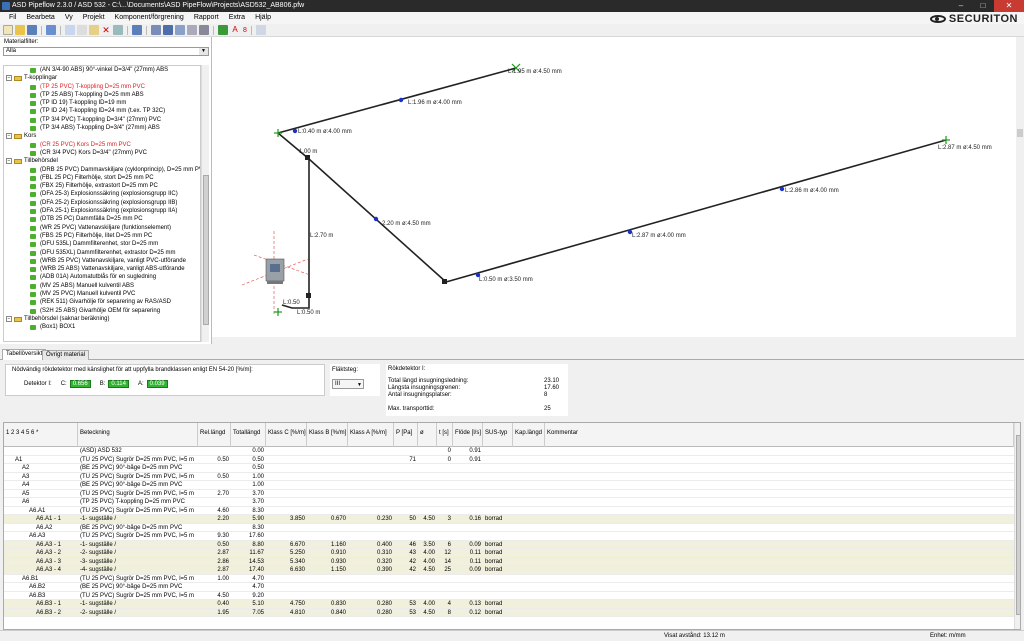  I want to click on menu-projekt: Projekt, so click(94, 18).